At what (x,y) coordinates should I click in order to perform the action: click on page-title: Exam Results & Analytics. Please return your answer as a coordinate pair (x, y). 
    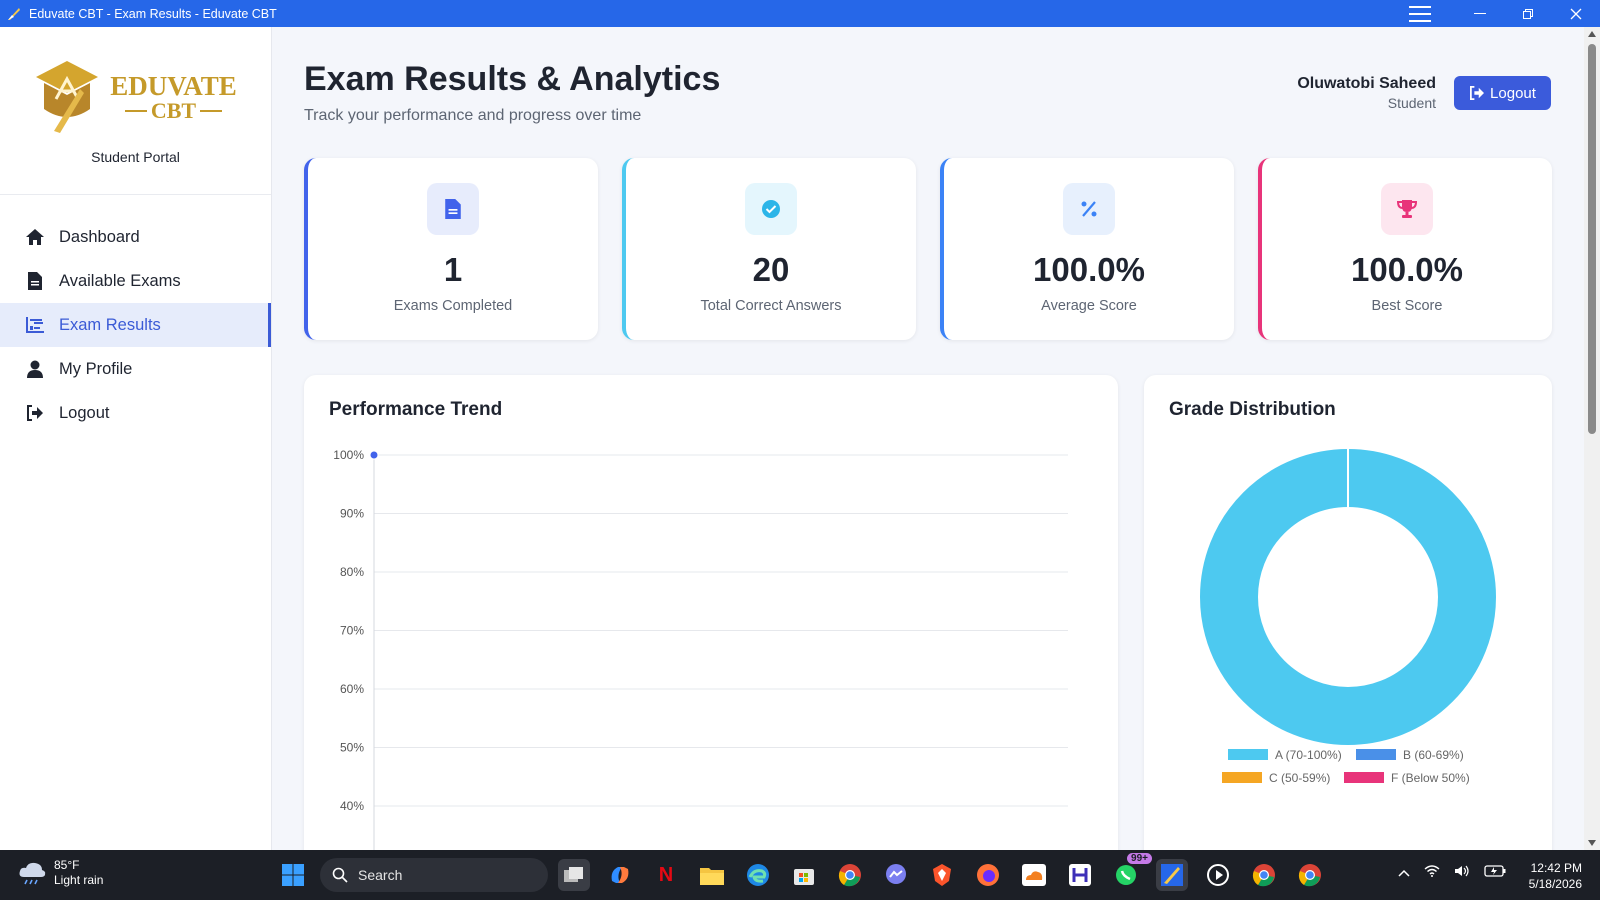
    Looking at the image, I should click on (512, 79).